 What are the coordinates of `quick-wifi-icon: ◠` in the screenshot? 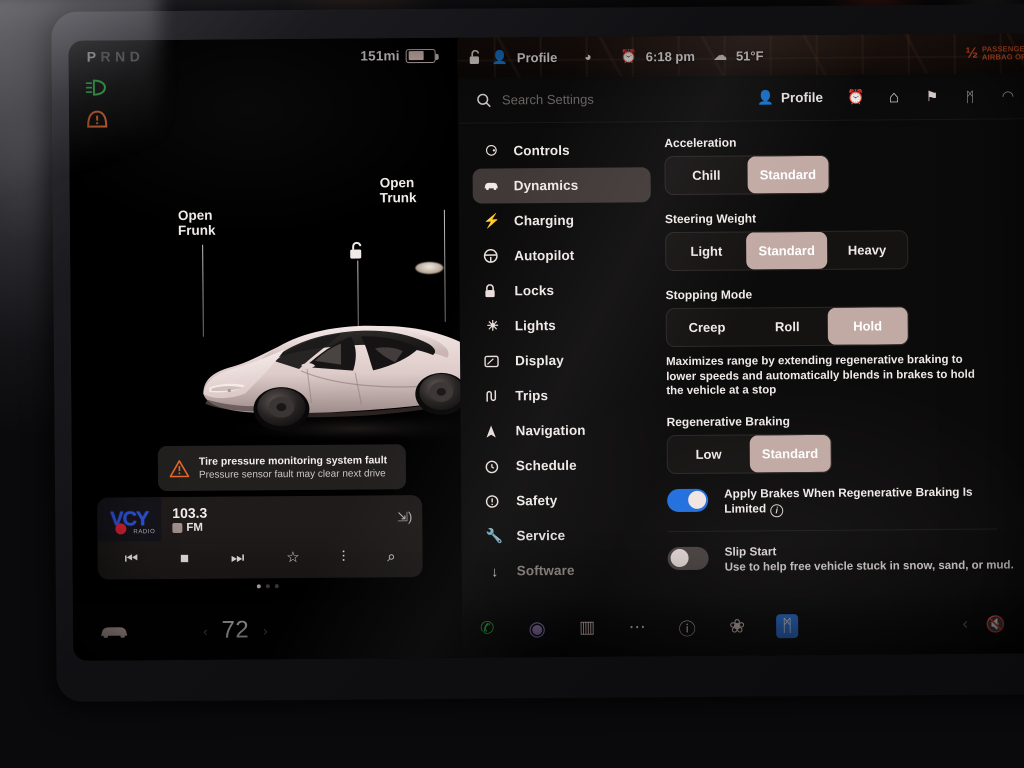 It's located at (1006, 95).